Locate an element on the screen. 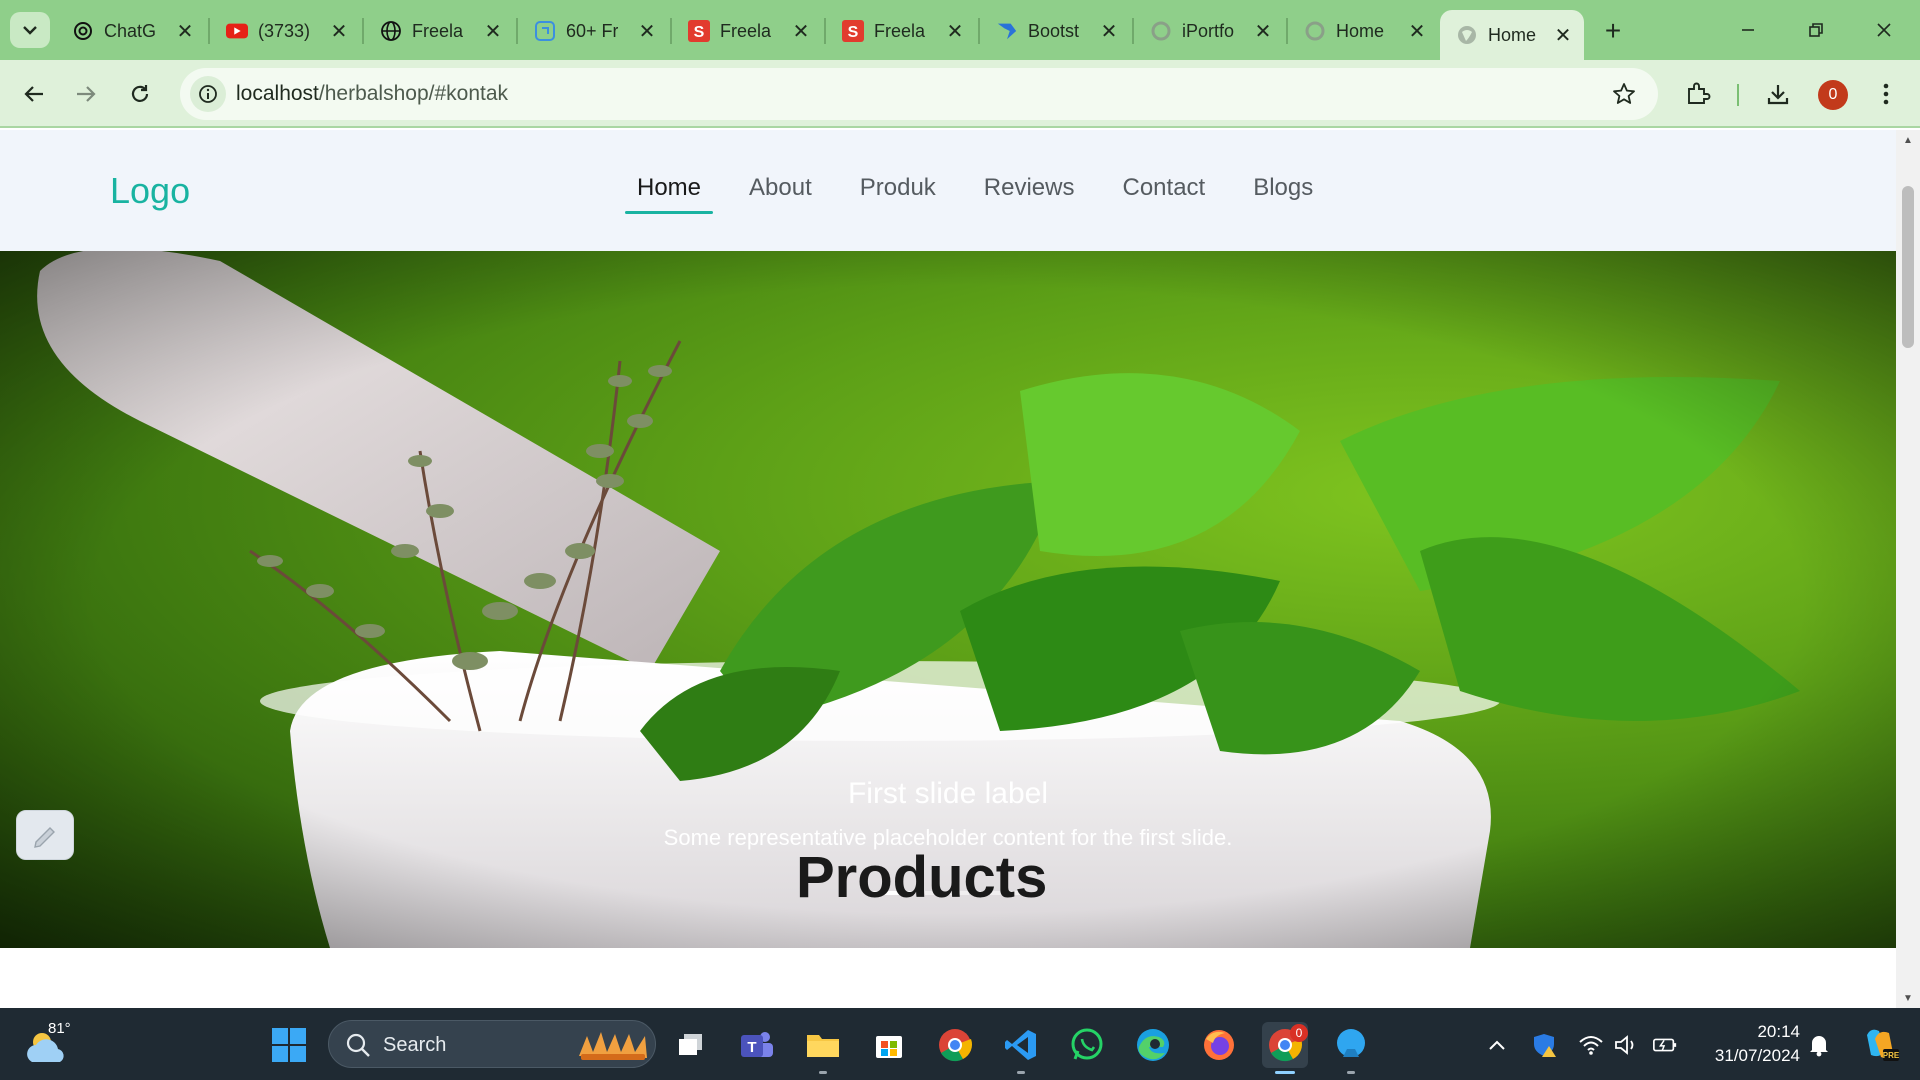 This screenshot has height=1080, width=1920. tab-youtube: (3733) ✕ is located at coordinates (285, 31).